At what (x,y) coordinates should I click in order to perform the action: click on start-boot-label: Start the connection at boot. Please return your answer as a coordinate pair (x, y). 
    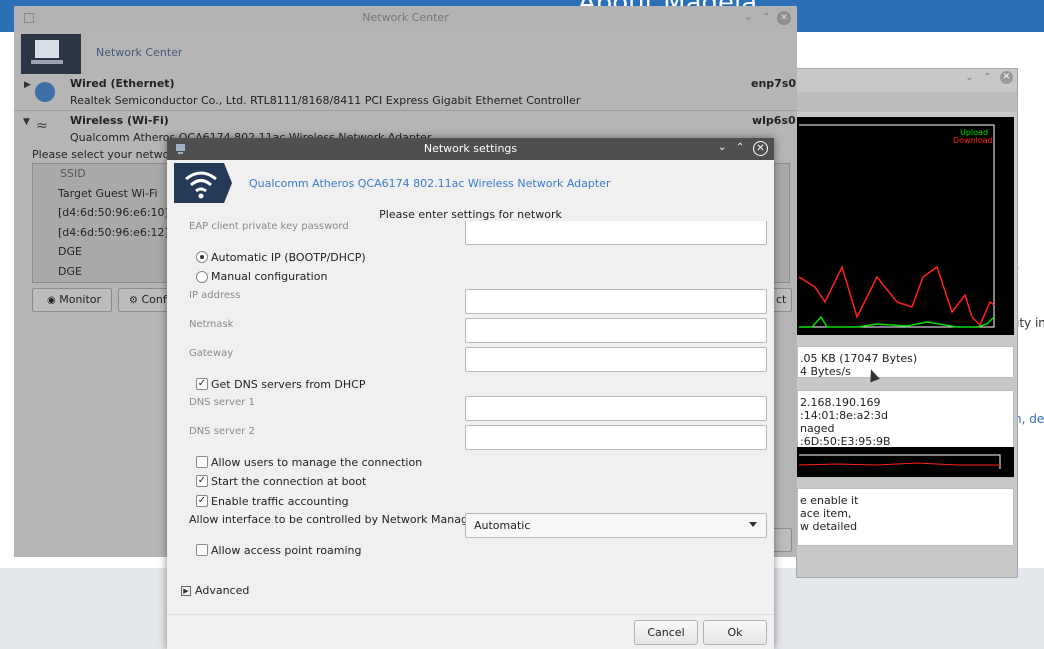
    Looking at the image, I should click on (288, 481).